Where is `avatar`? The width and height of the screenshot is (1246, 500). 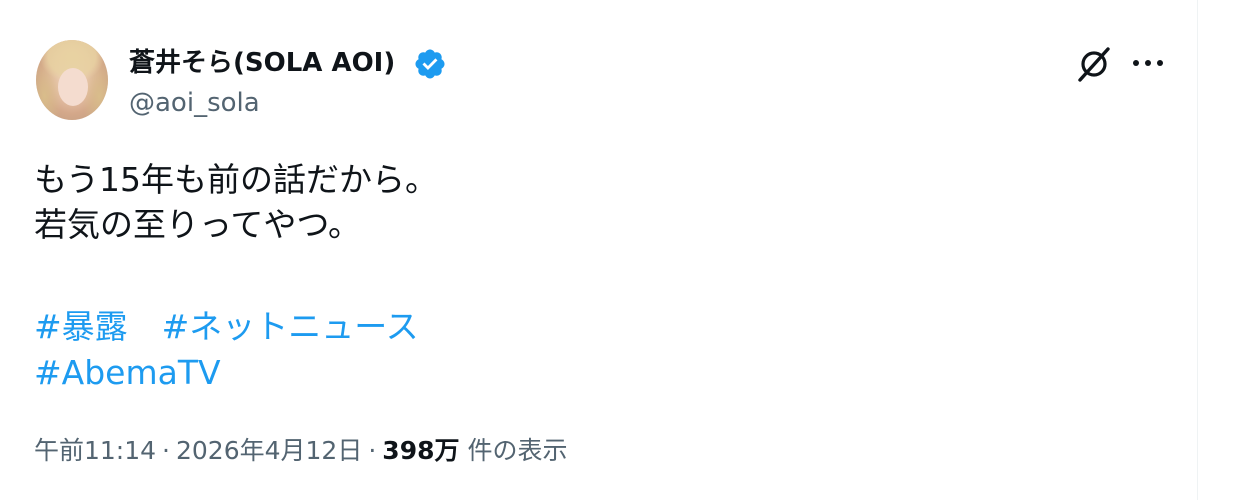
avatar is located at coordinates (72, 80).